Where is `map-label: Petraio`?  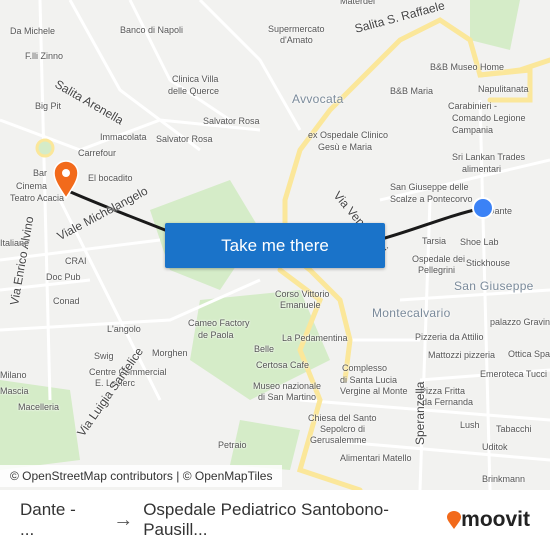 map-label: Petraio is located at coordinates (232, 445).